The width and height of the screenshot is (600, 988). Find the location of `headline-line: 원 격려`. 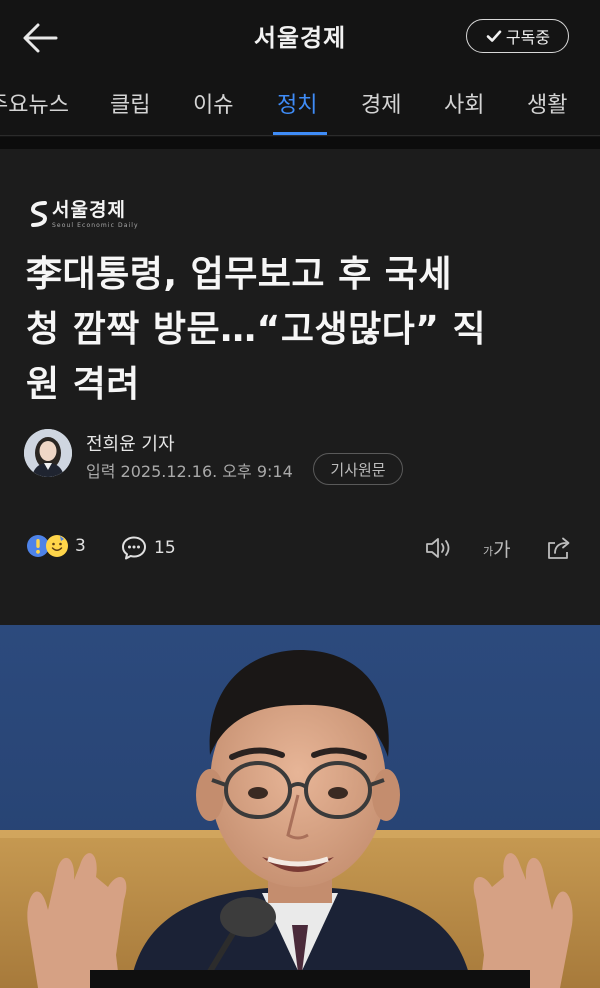

headline-line: 원 격려 is located at coordinates (83, 384).